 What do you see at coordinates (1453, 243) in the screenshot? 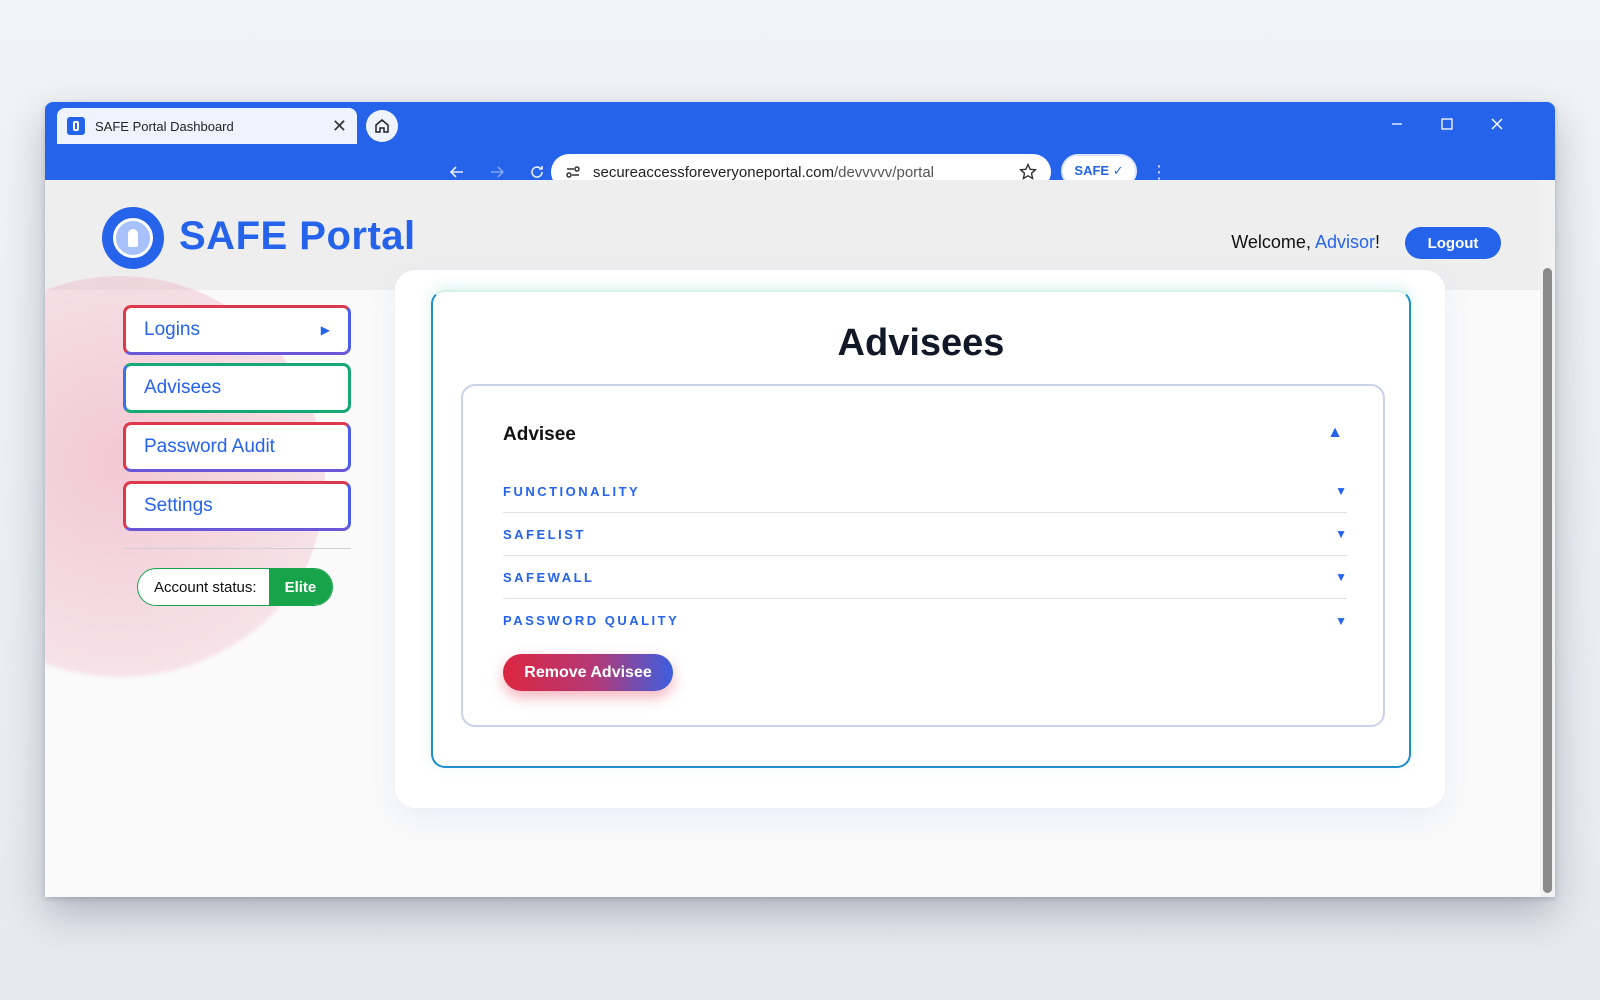
I see `logout-button: Logout` at bounding box center [1453, 243].